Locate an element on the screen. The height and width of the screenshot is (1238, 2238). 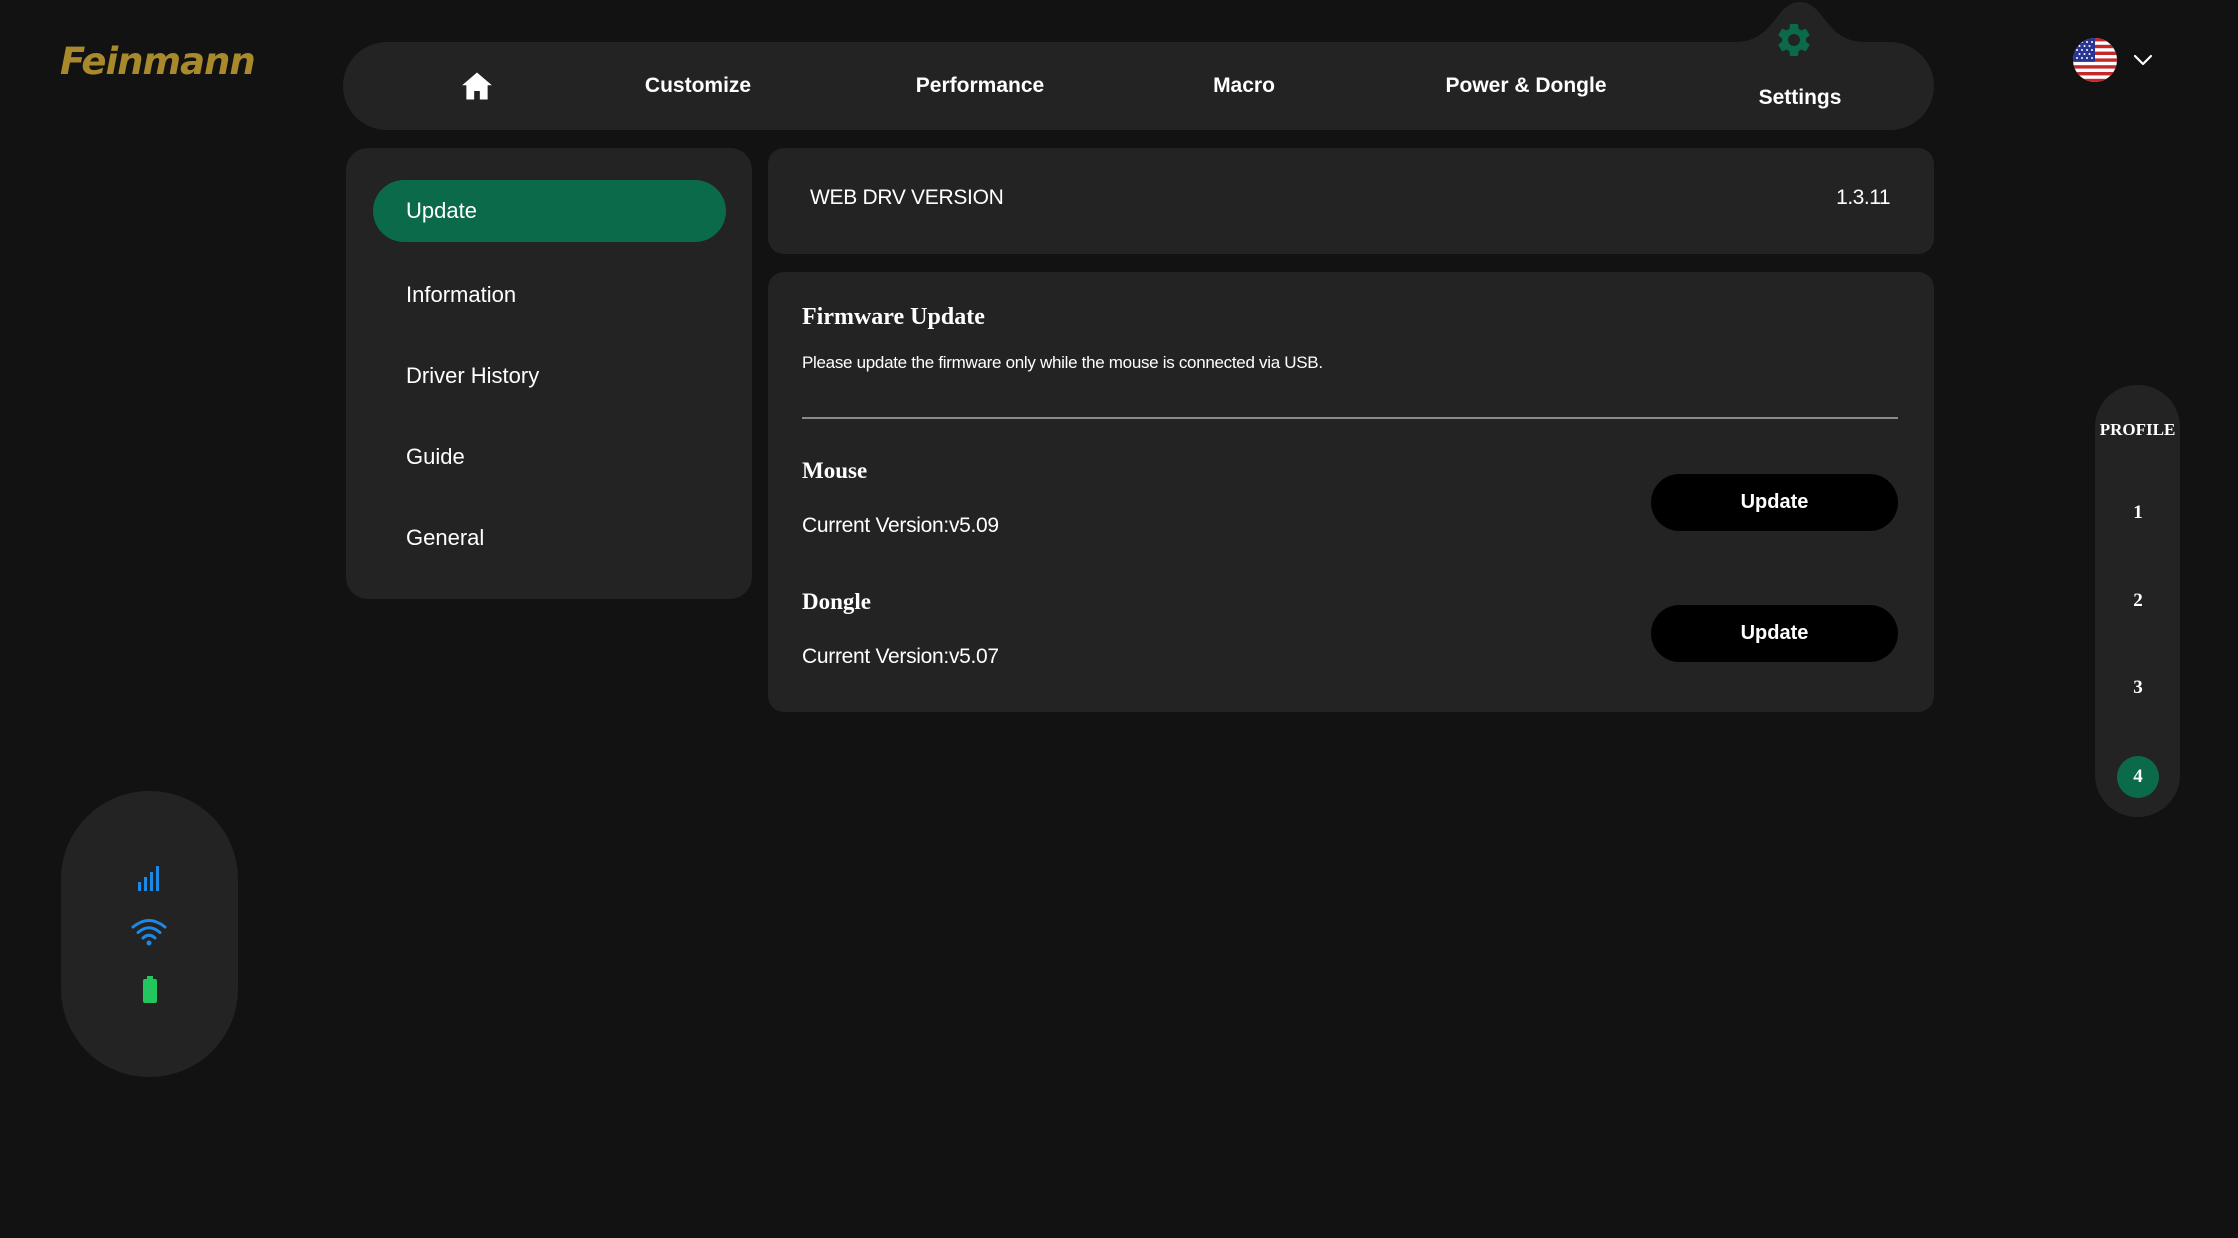
mouse-device-name: Mouse is located at coordinates (835, 470).